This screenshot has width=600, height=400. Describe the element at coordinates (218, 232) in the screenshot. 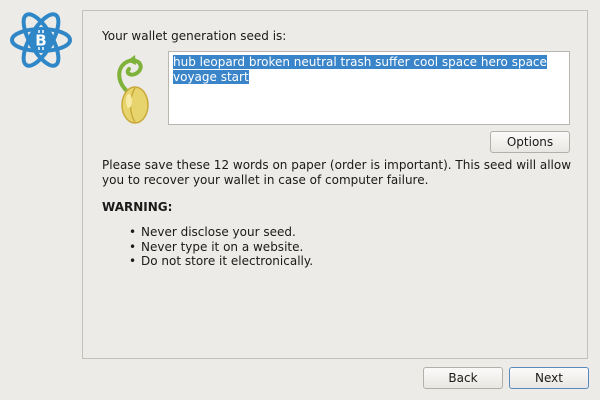

I see `warning-text: Never disclose your seed.` at that location.